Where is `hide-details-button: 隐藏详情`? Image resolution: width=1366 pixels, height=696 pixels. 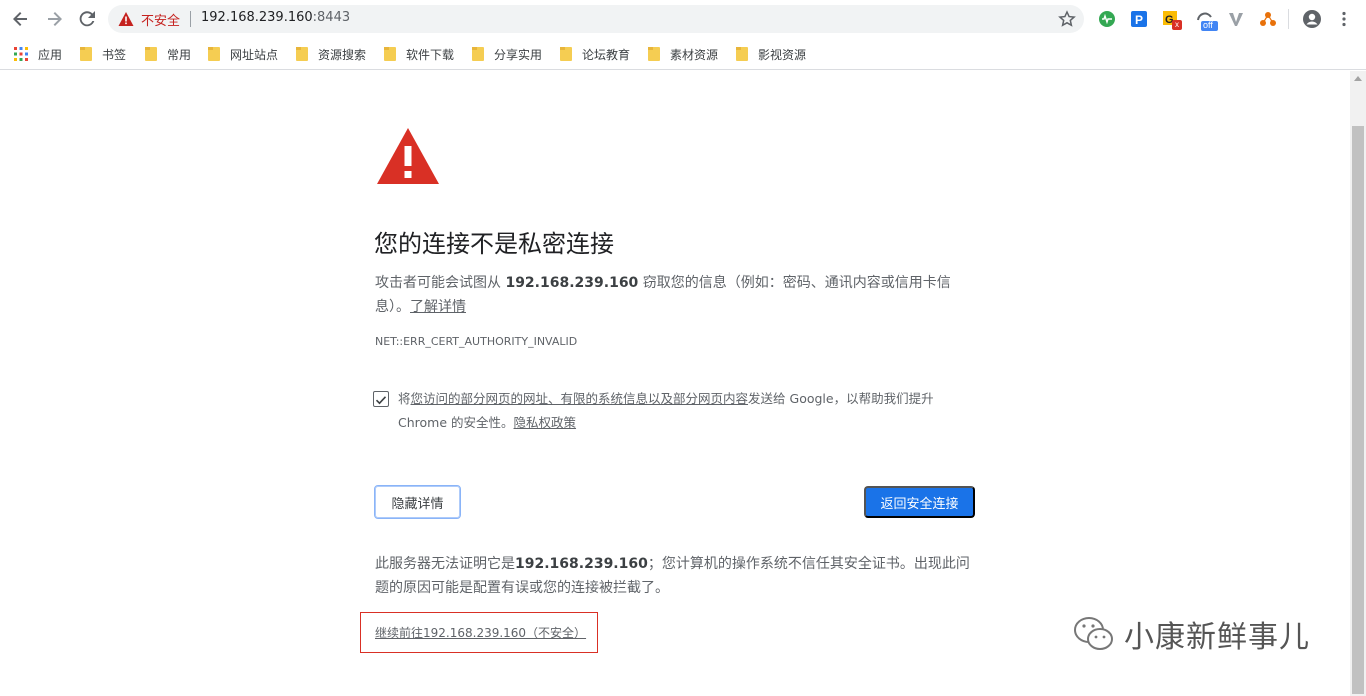
hide-details-button: 隐藏详情 is located at coordinates (417, 502).